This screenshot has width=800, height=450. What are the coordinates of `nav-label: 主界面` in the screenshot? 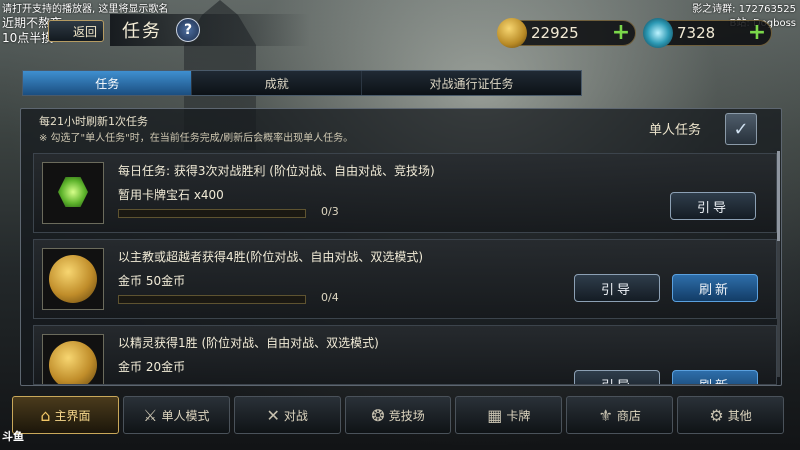 It's located at (72, 415).